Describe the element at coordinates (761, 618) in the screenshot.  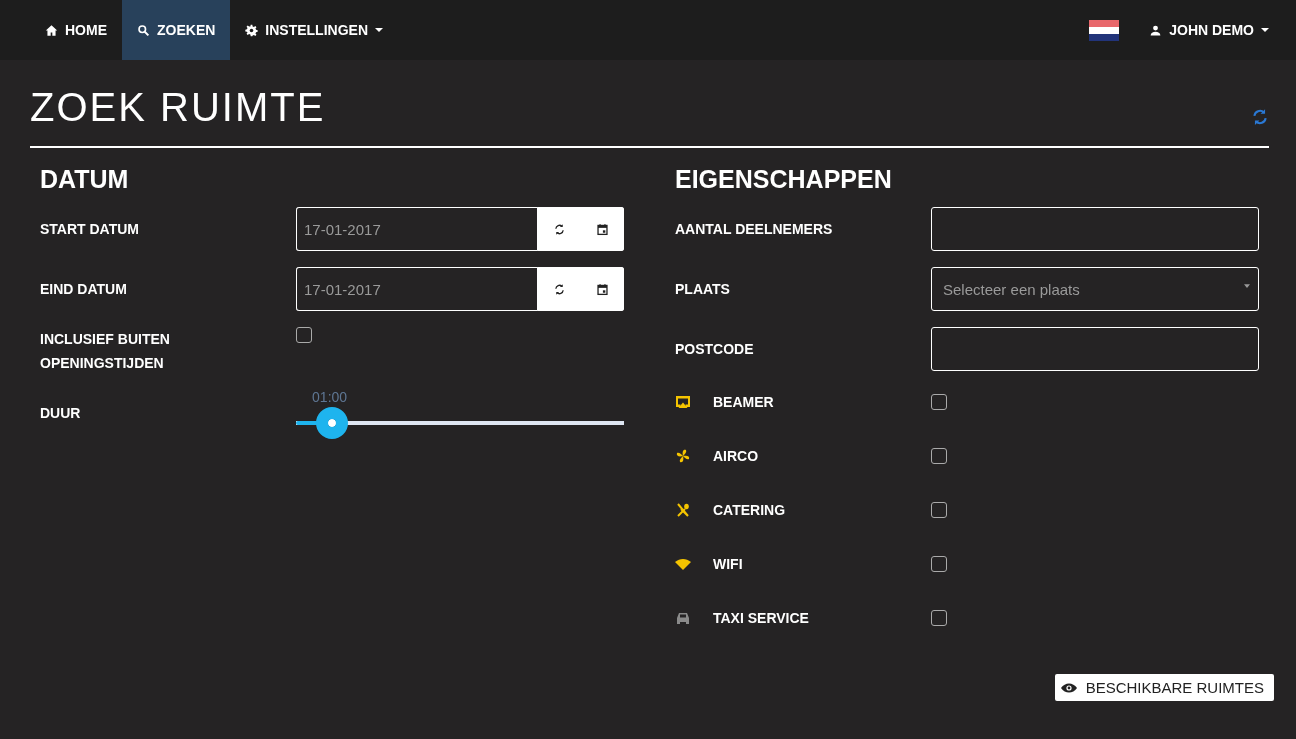
I see `amenity-label: TAXI SERVICE` at that location.